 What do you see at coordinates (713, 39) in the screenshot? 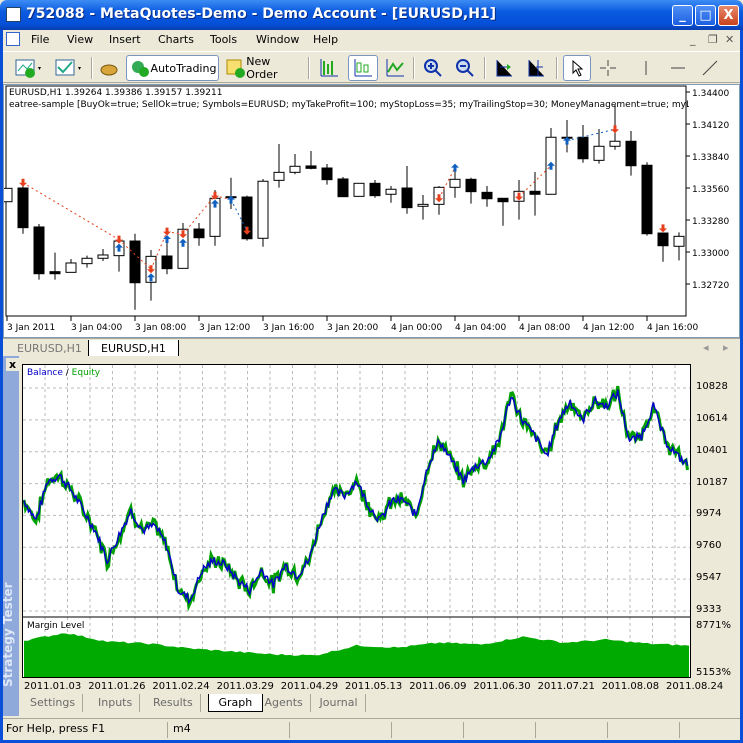
I see `doc-restore-button: ❐` at bounding box center [713, 39].